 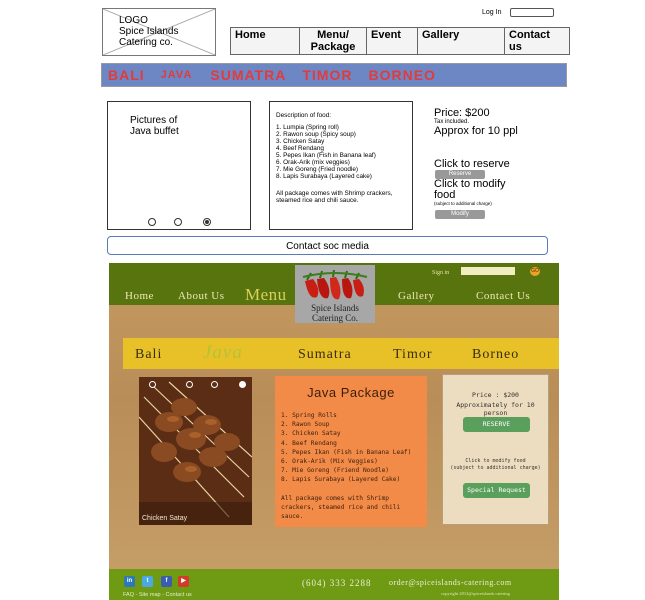 I want to click on reserve-button: RESERVE, so click(x=496, y=424).